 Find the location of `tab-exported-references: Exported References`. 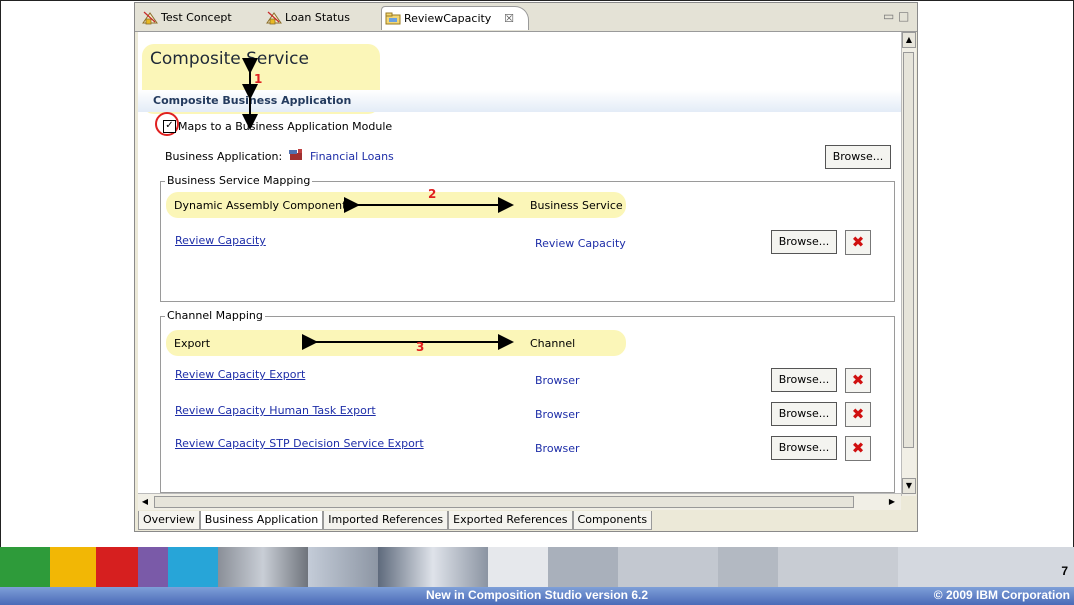

tab-exported-references: Exported References is located at coordinates (510, 520).